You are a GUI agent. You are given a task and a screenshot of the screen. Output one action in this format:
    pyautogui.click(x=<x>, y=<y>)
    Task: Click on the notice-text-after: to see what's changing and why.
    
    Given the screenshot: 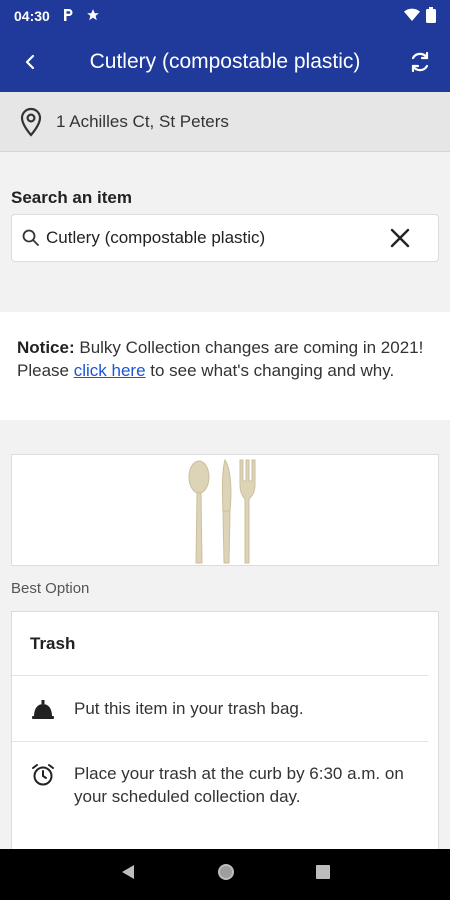 What is the action you would take?
    pyautogui.click(x=272, y=370)
    